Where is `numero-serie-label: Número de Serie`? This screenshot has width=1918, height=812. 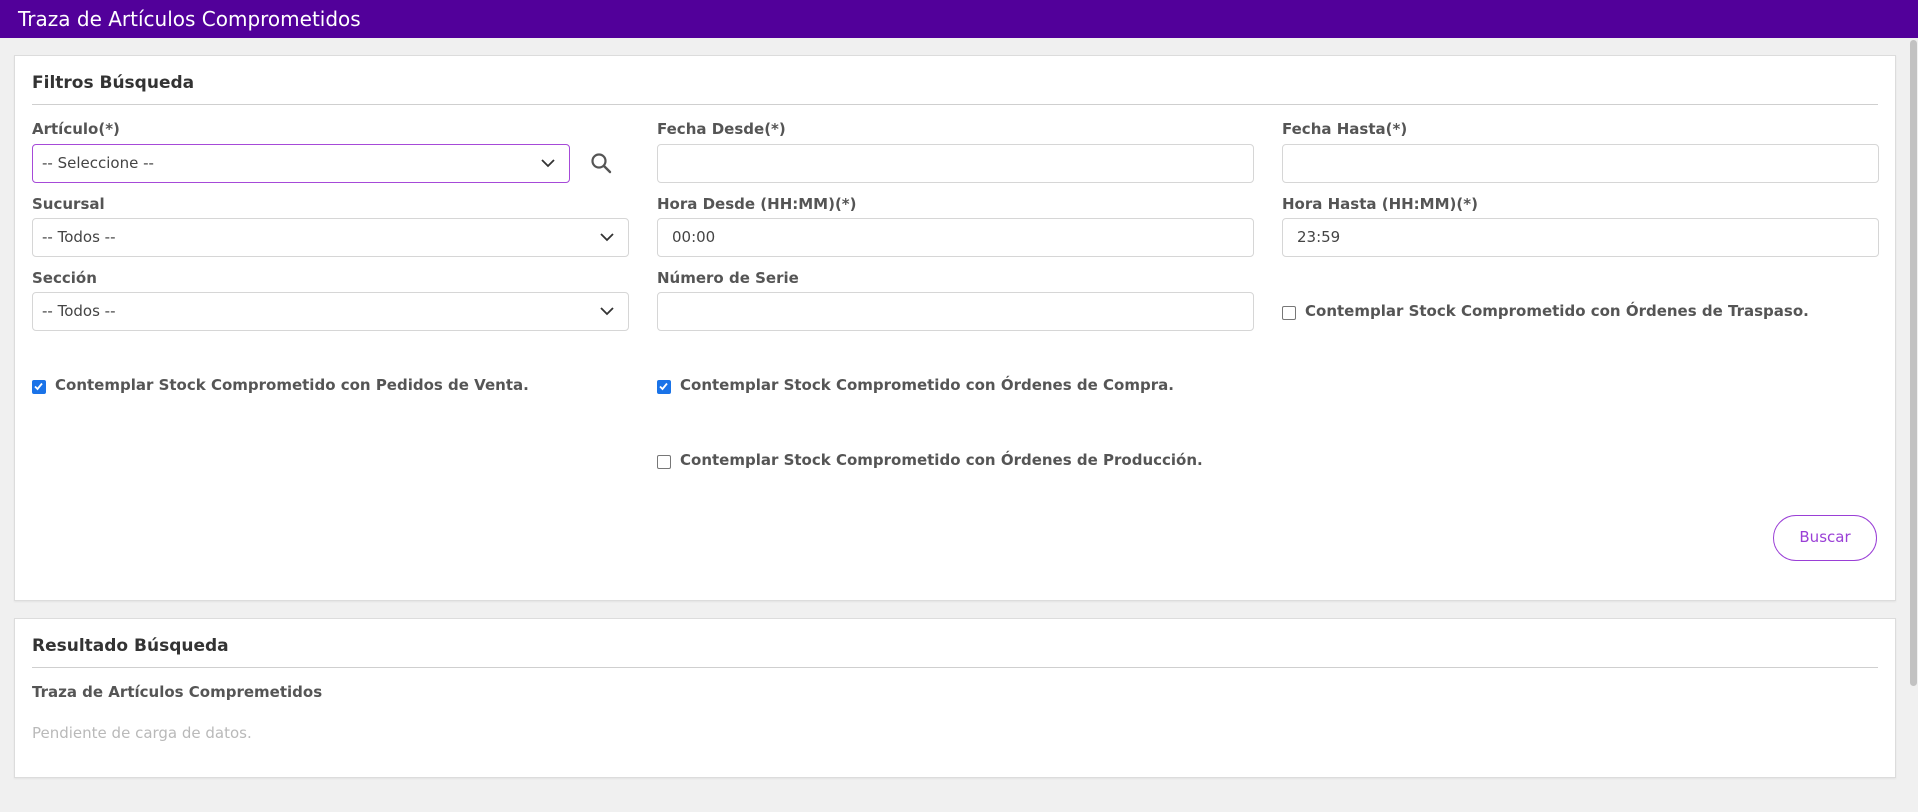 numero-serie-label: Número de Serie is located at coordinates (728, 278).